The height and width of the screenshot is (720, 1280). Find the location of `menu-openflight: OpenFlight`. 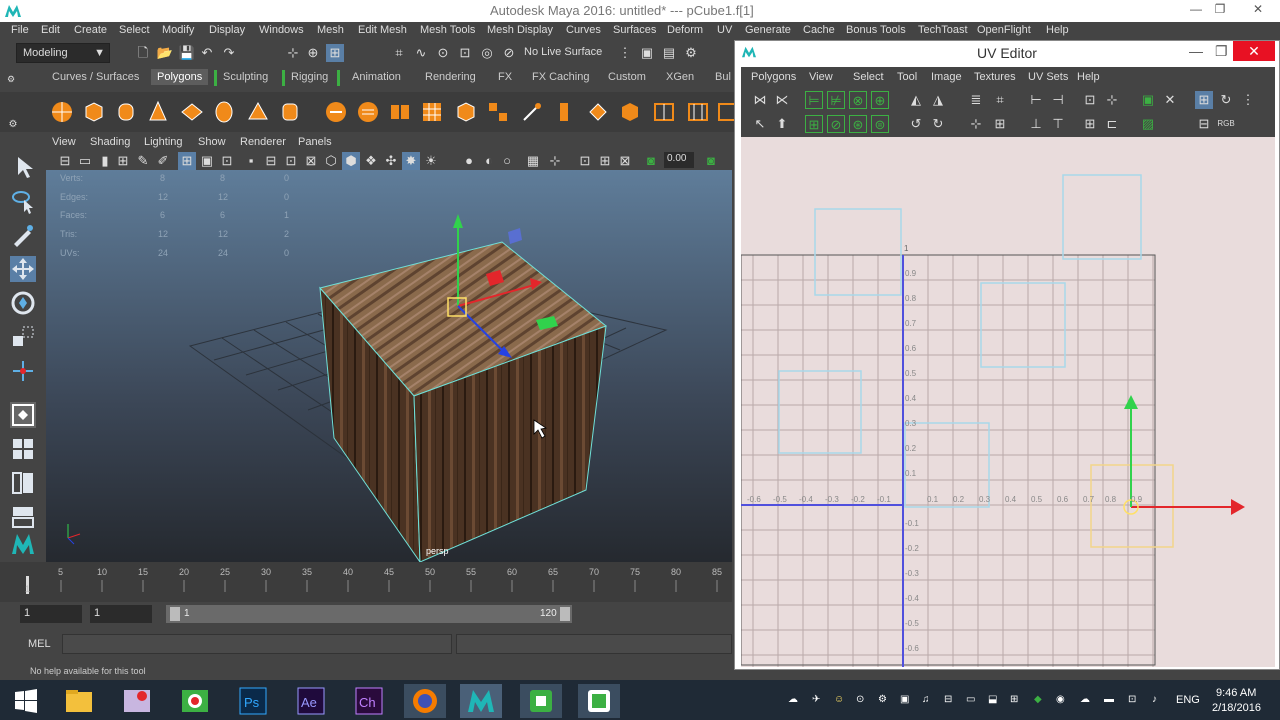

menu-openflight: OpenFlight is located at coordinates (1004, 30).